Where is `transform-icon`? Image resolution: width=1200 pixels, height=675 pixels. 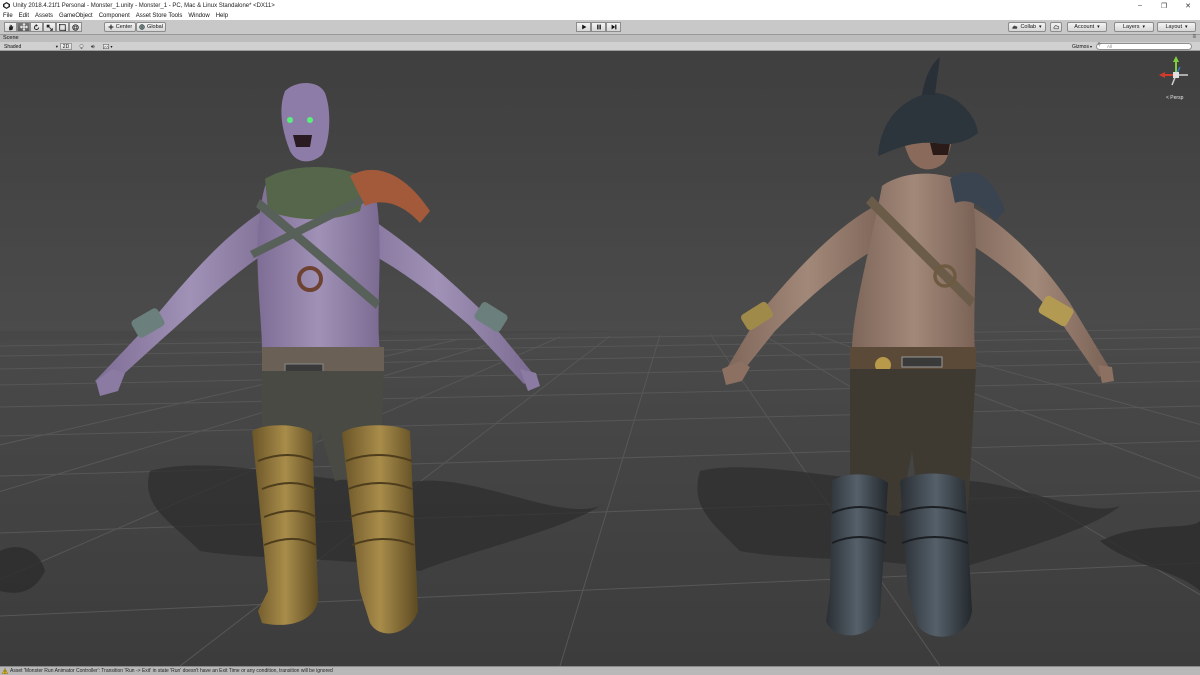 transform-icon is located at coordinates (75, 27).